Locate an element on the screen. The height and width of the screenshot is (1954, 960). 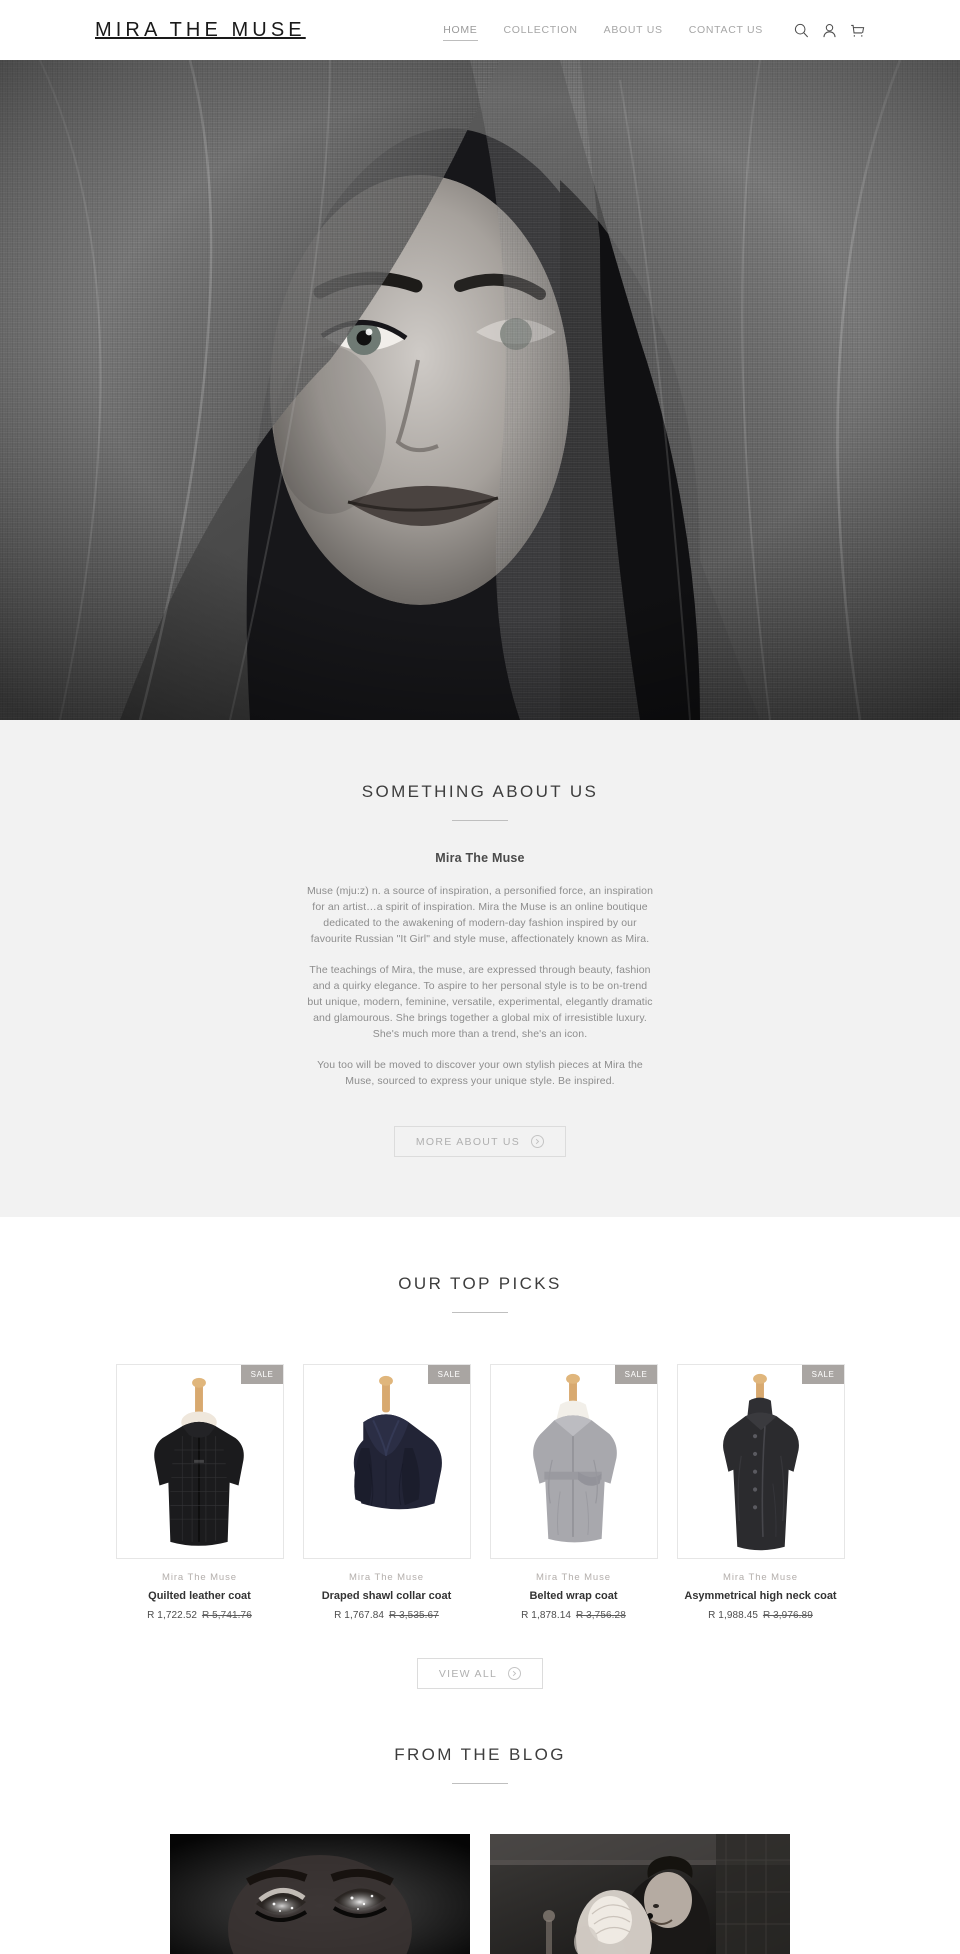
product-price: R 1,767.84 R 3,535.67 is located at coordinates (387, 1615).